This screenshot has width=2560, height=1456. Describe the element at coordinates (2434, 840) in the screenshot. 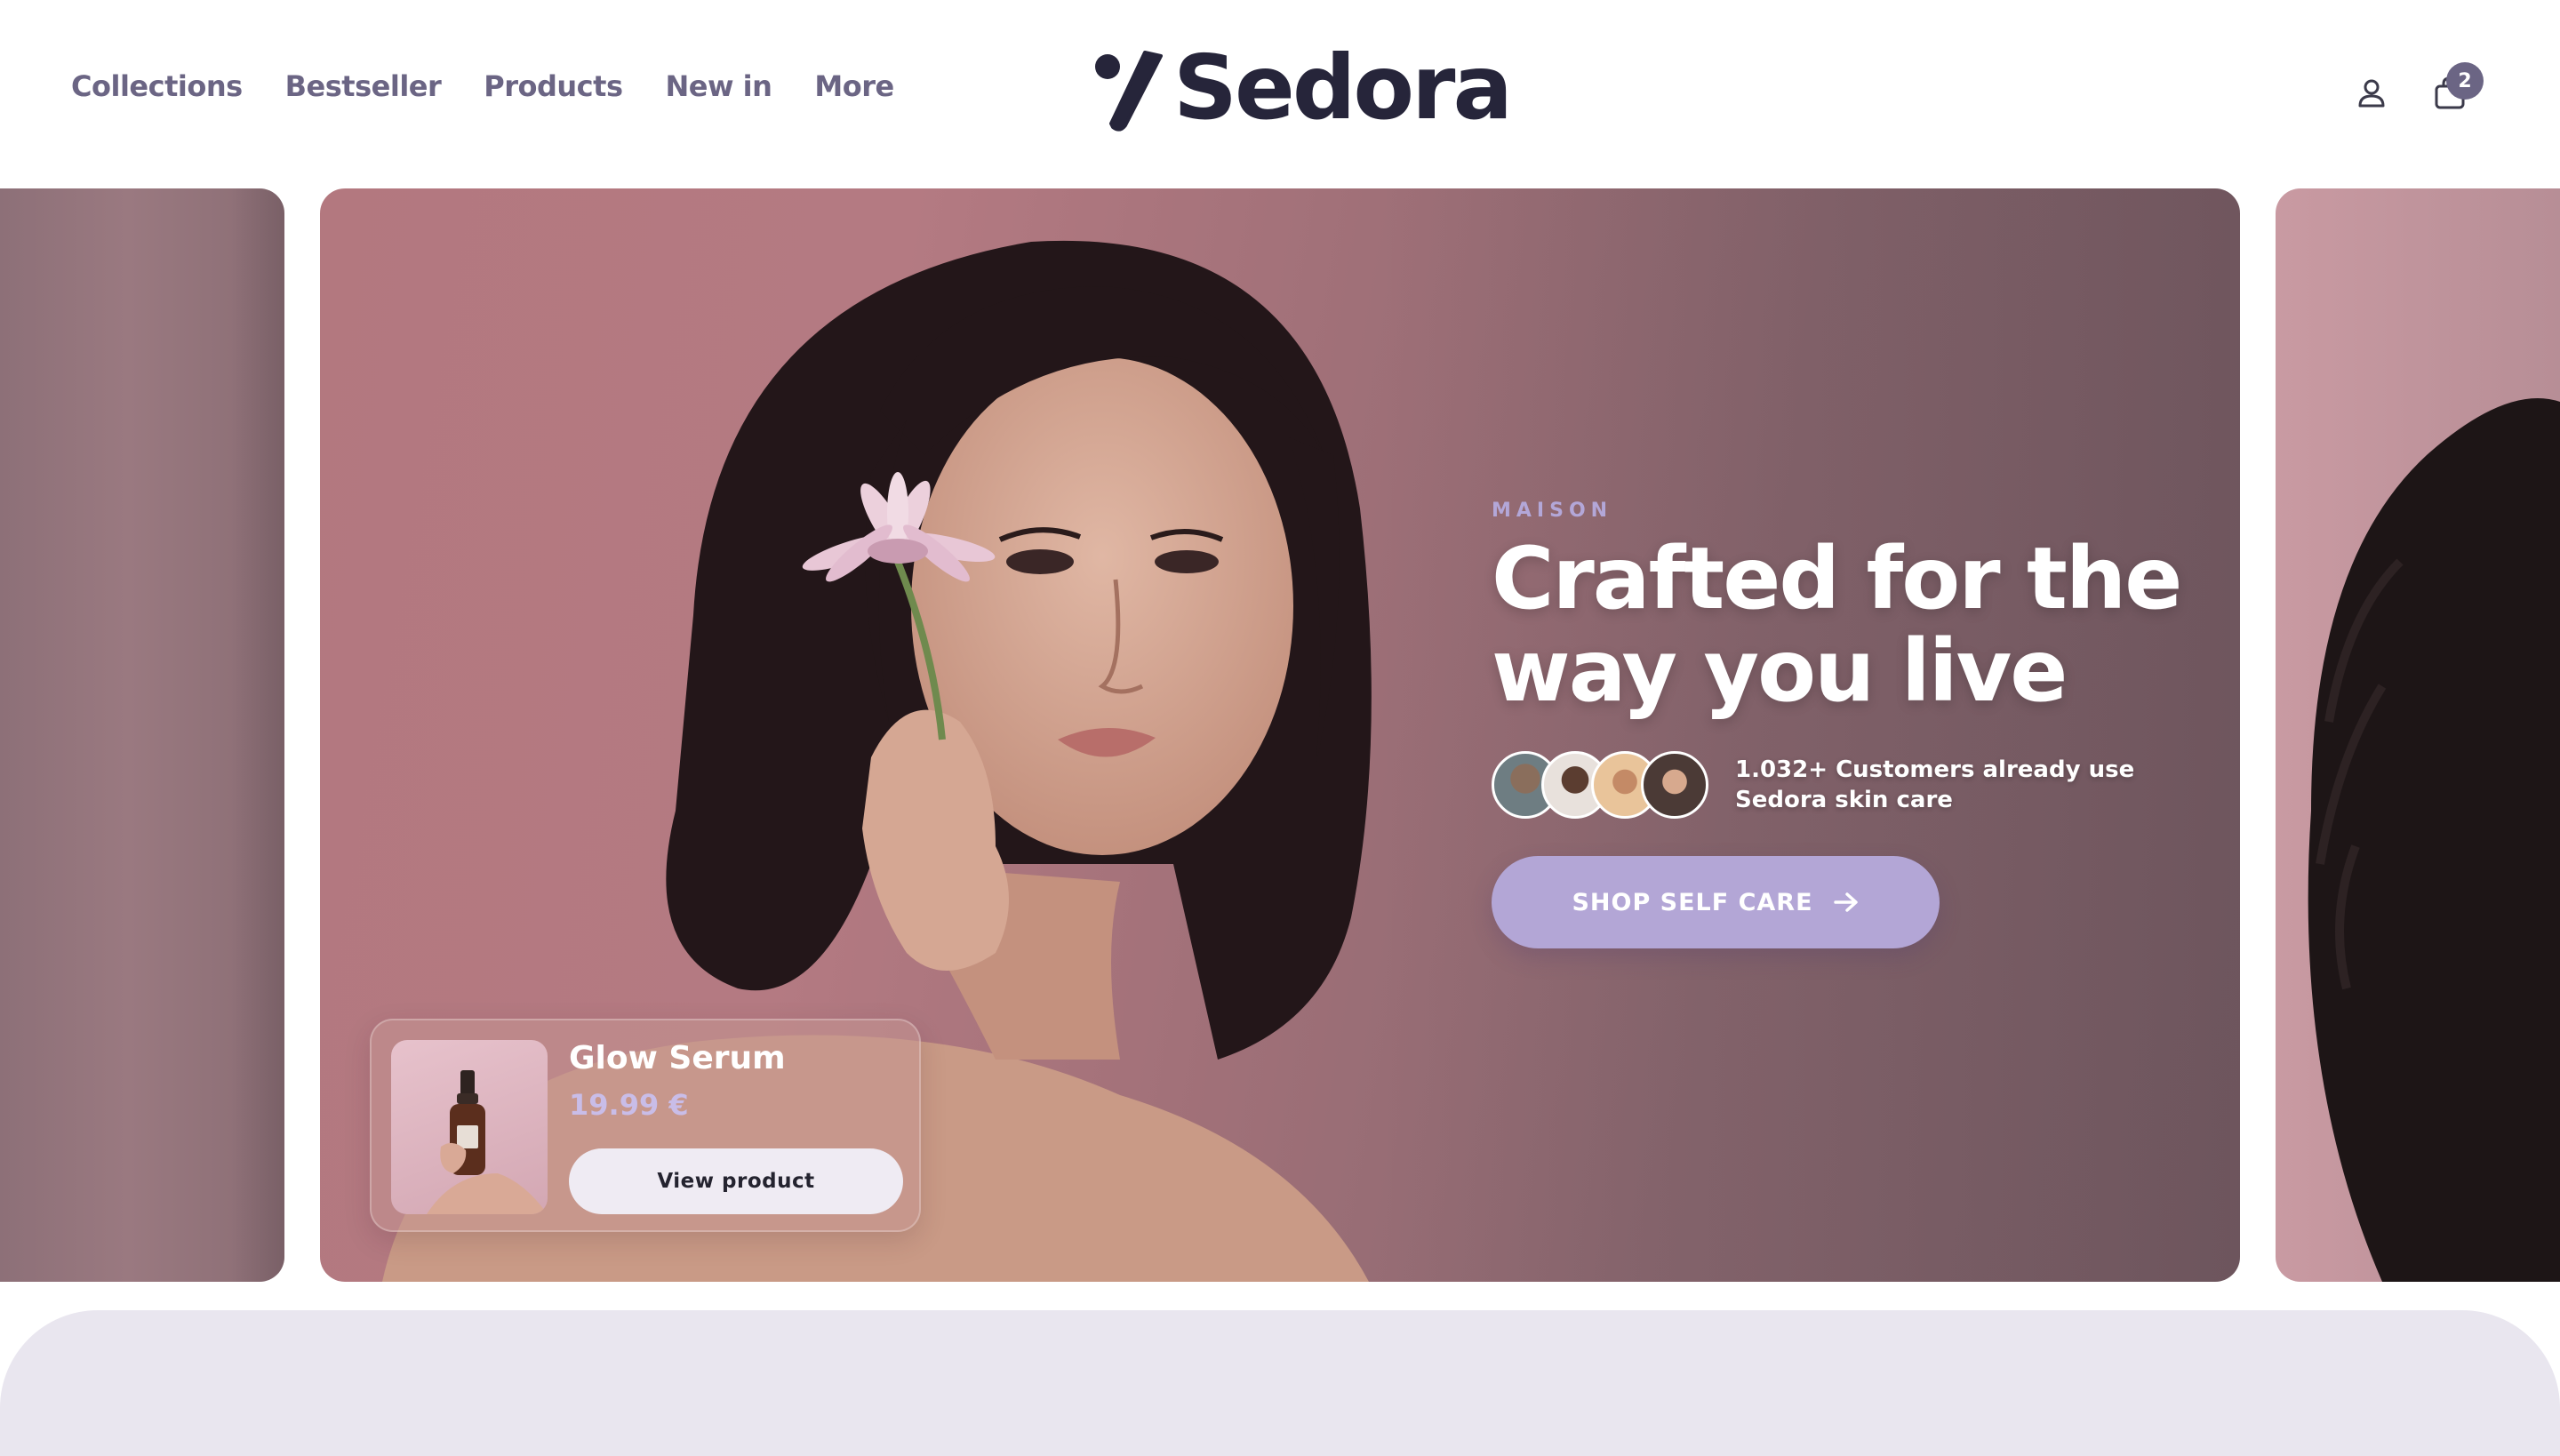

I see `next-slide-photo` at that location.